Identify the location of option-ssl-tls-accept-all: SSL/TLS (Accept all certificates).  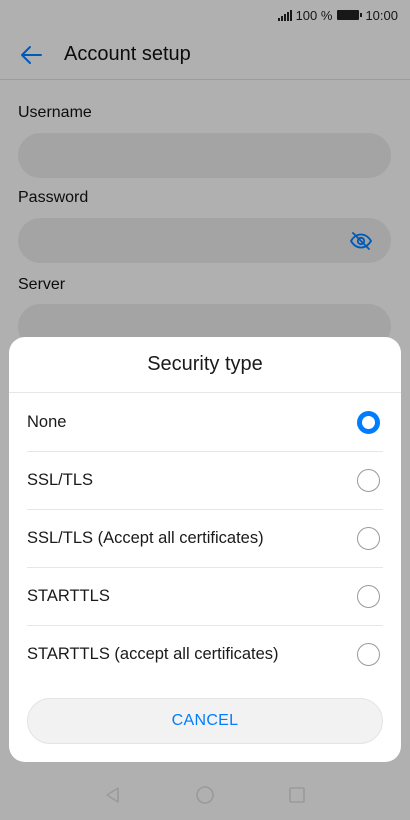
(205, 538).